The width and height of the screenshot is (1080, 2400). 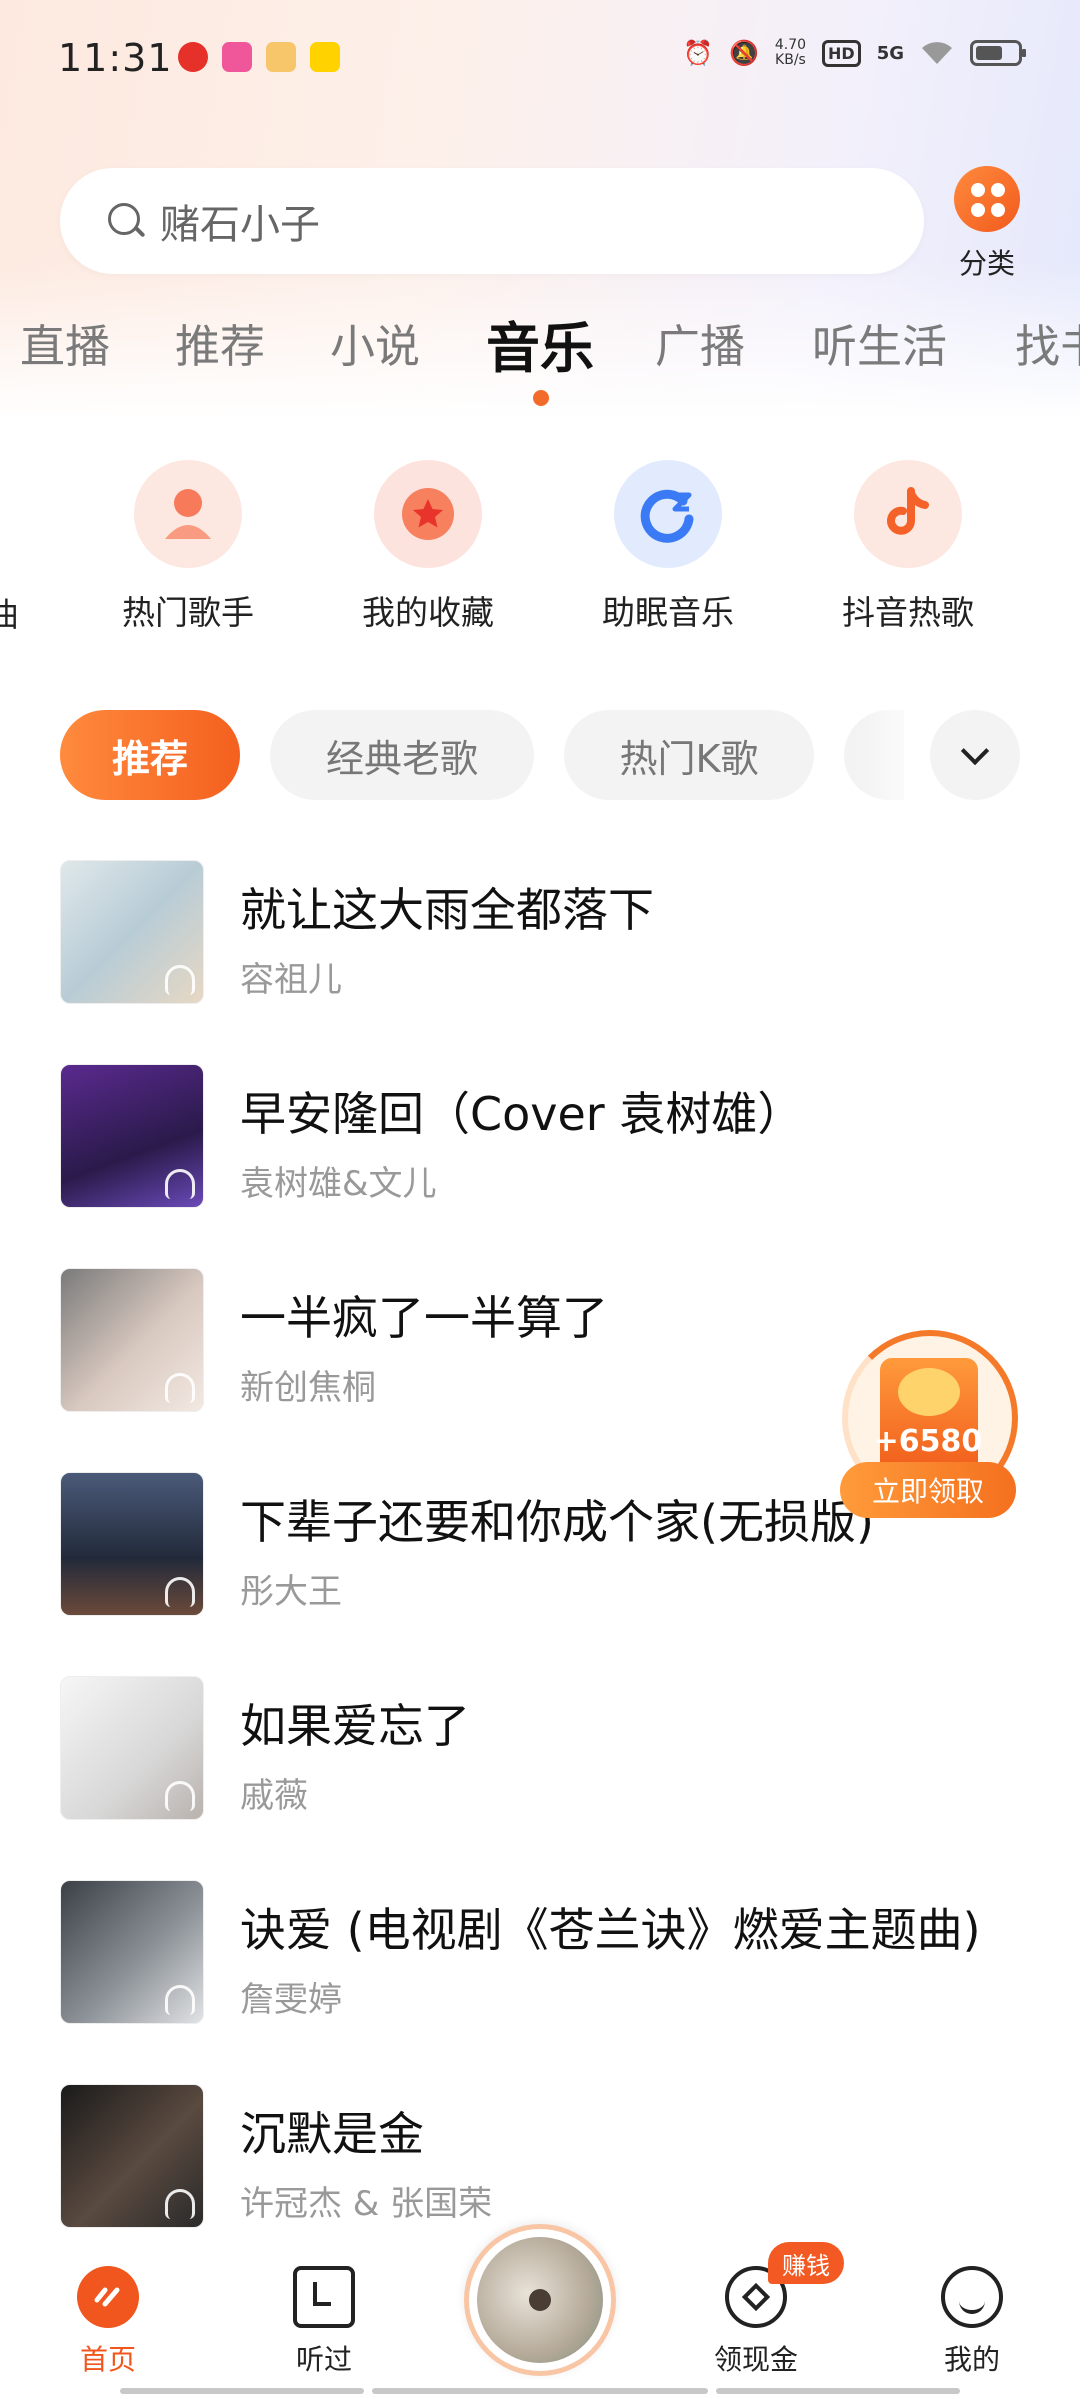 I want to click on quick-entry-label: 热门歌手, so click(x=188, y=612).